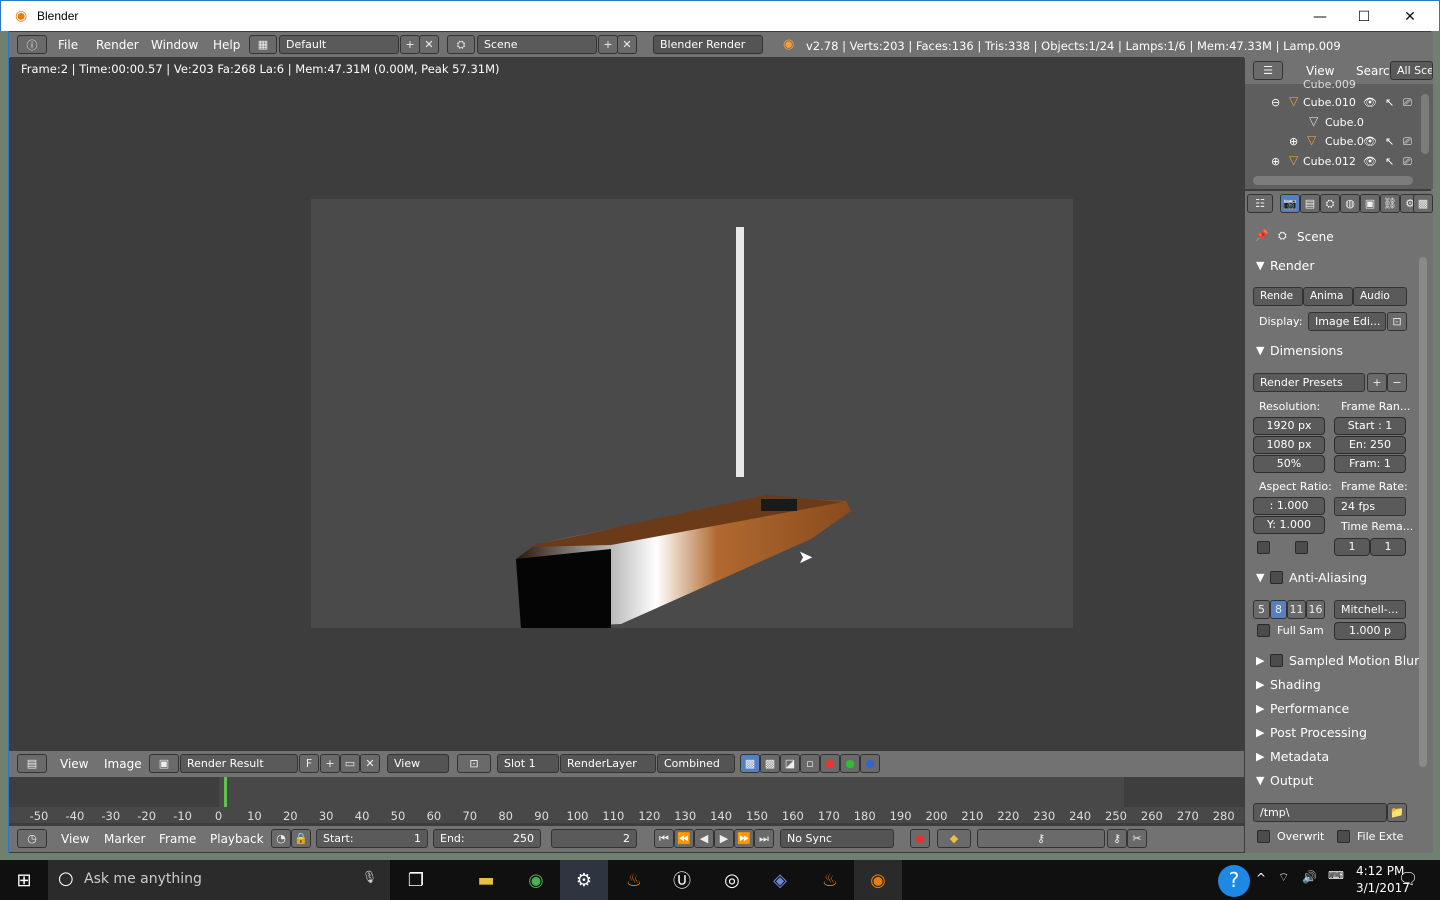  Describe the element at coordinates (664, 838) in the screenshot. I see `jump-start-icon: ⏮` at that location.